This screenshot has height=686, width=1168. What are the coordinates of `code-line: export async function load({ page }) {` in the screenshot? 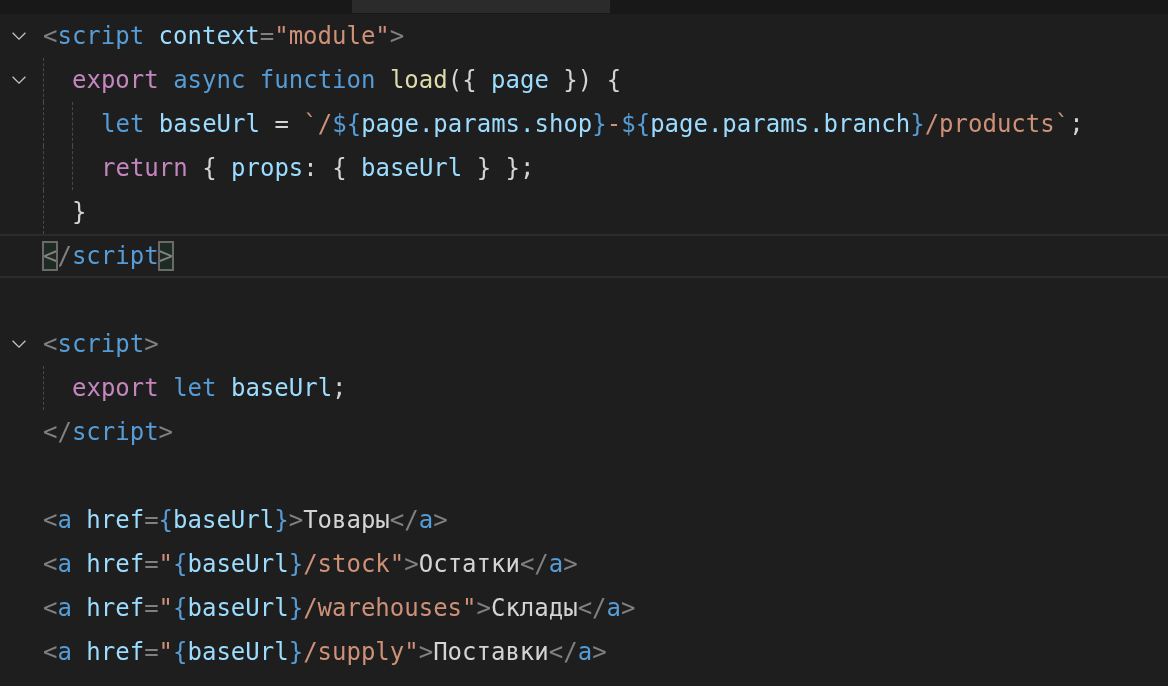 It's located at (347, 80).